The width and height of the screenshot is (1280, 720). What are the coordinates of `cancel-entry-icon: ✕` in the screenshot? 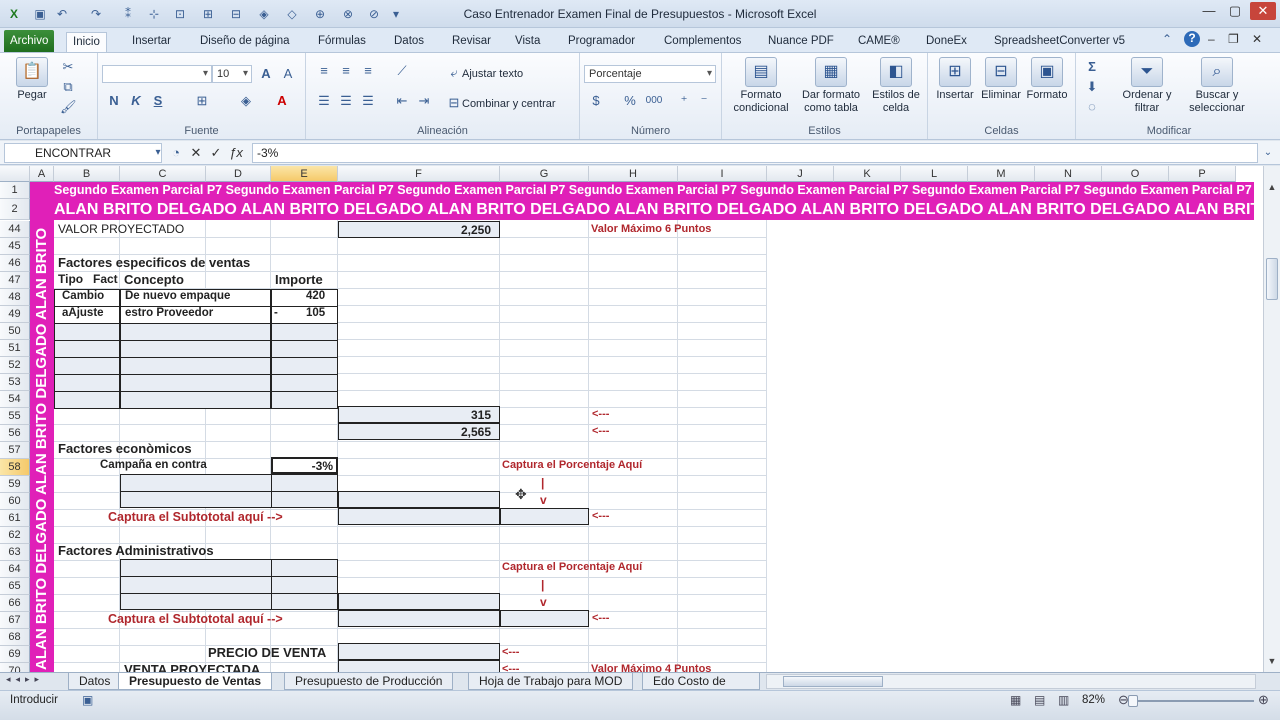 It's located at (196, 153).